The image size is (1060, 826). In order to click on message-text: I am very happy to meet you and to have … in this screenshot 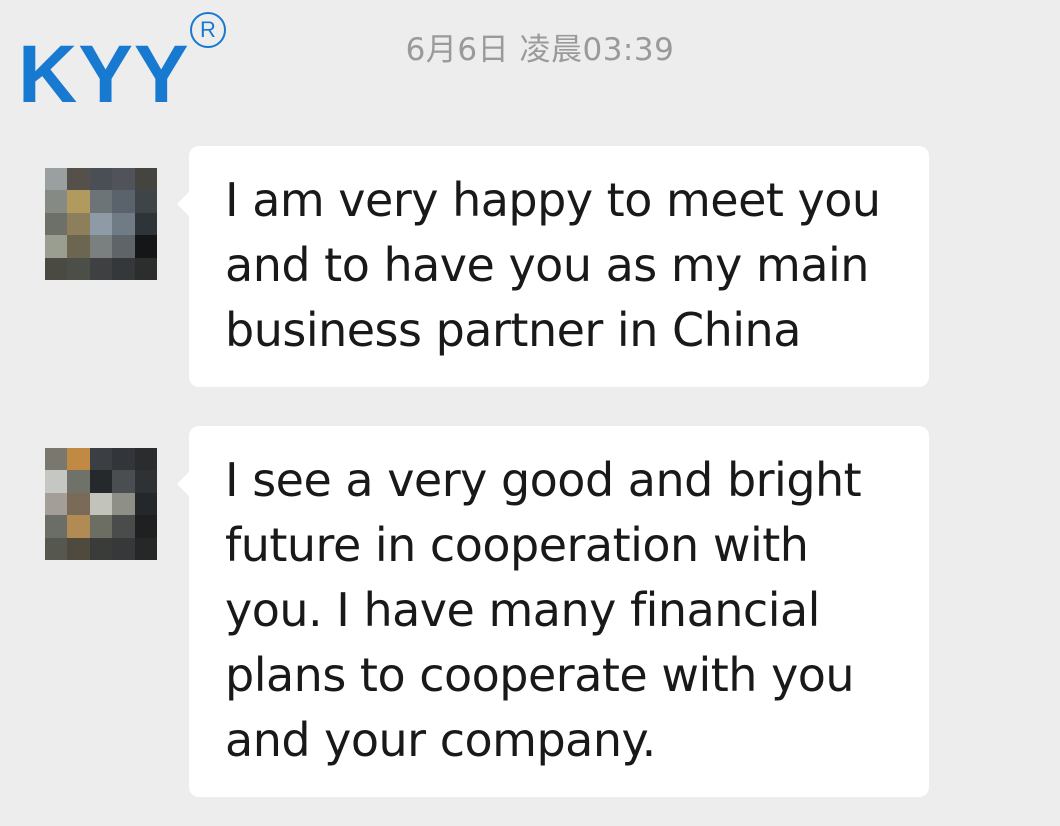, I will do `click(553, 265)`.